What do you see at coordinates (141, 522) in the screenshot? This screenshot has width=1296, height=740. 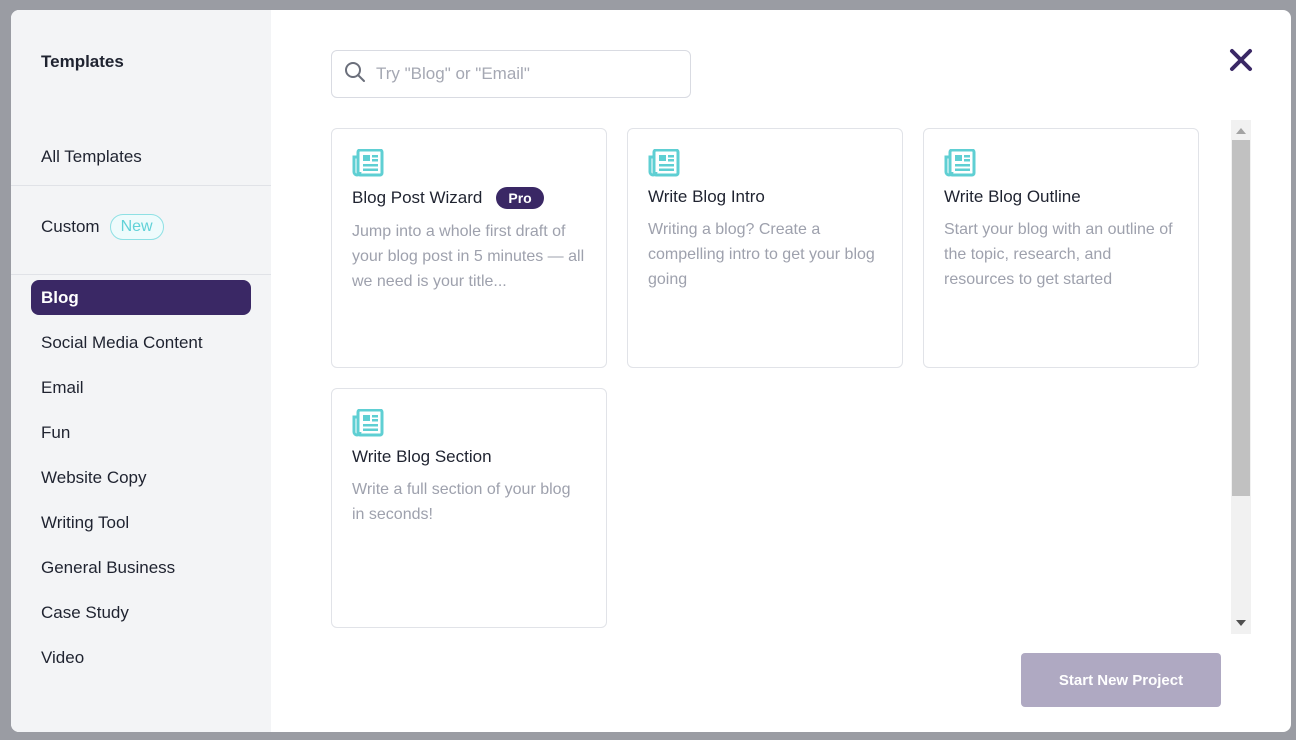 I see `sidebar-item-writing-tool: Writing Tool` at bounding box center [141, 522].